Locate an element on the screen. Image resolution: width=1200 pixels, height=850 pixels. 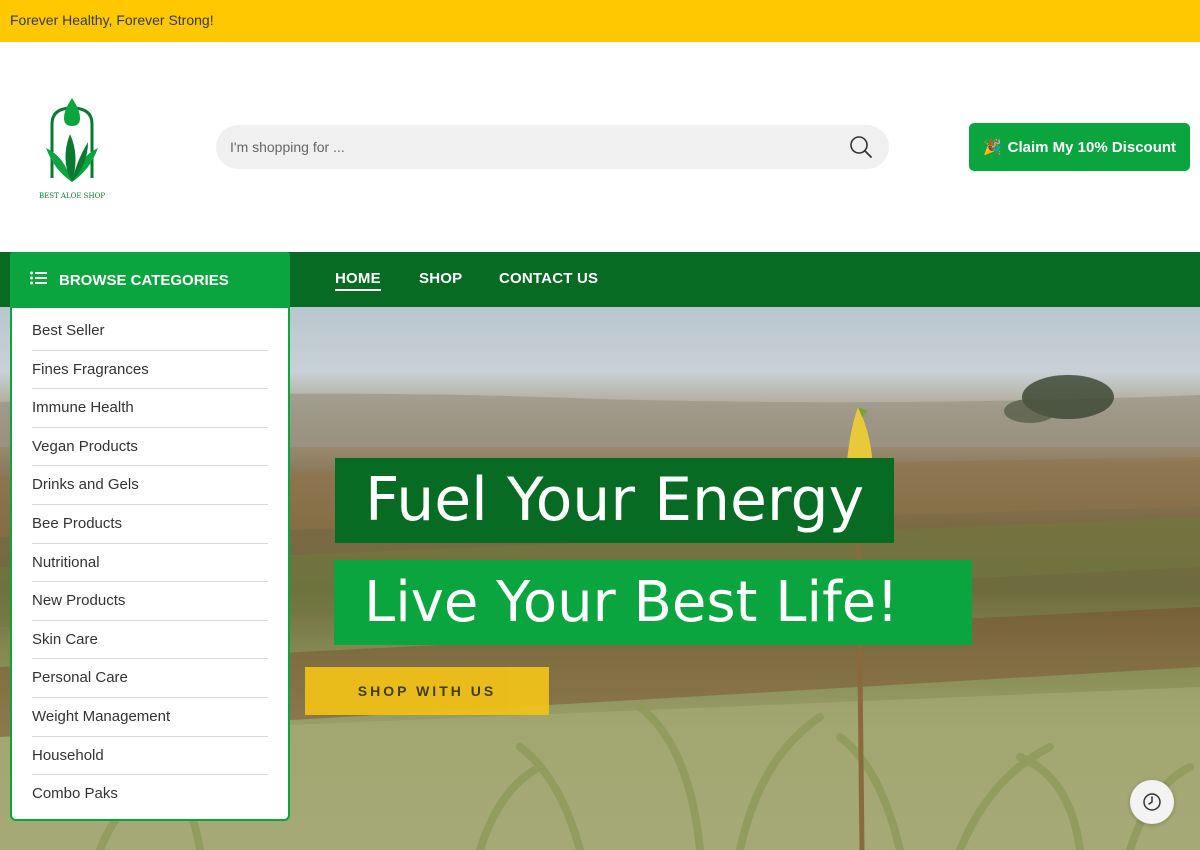
search-icon is located at coordinates (861, 147).